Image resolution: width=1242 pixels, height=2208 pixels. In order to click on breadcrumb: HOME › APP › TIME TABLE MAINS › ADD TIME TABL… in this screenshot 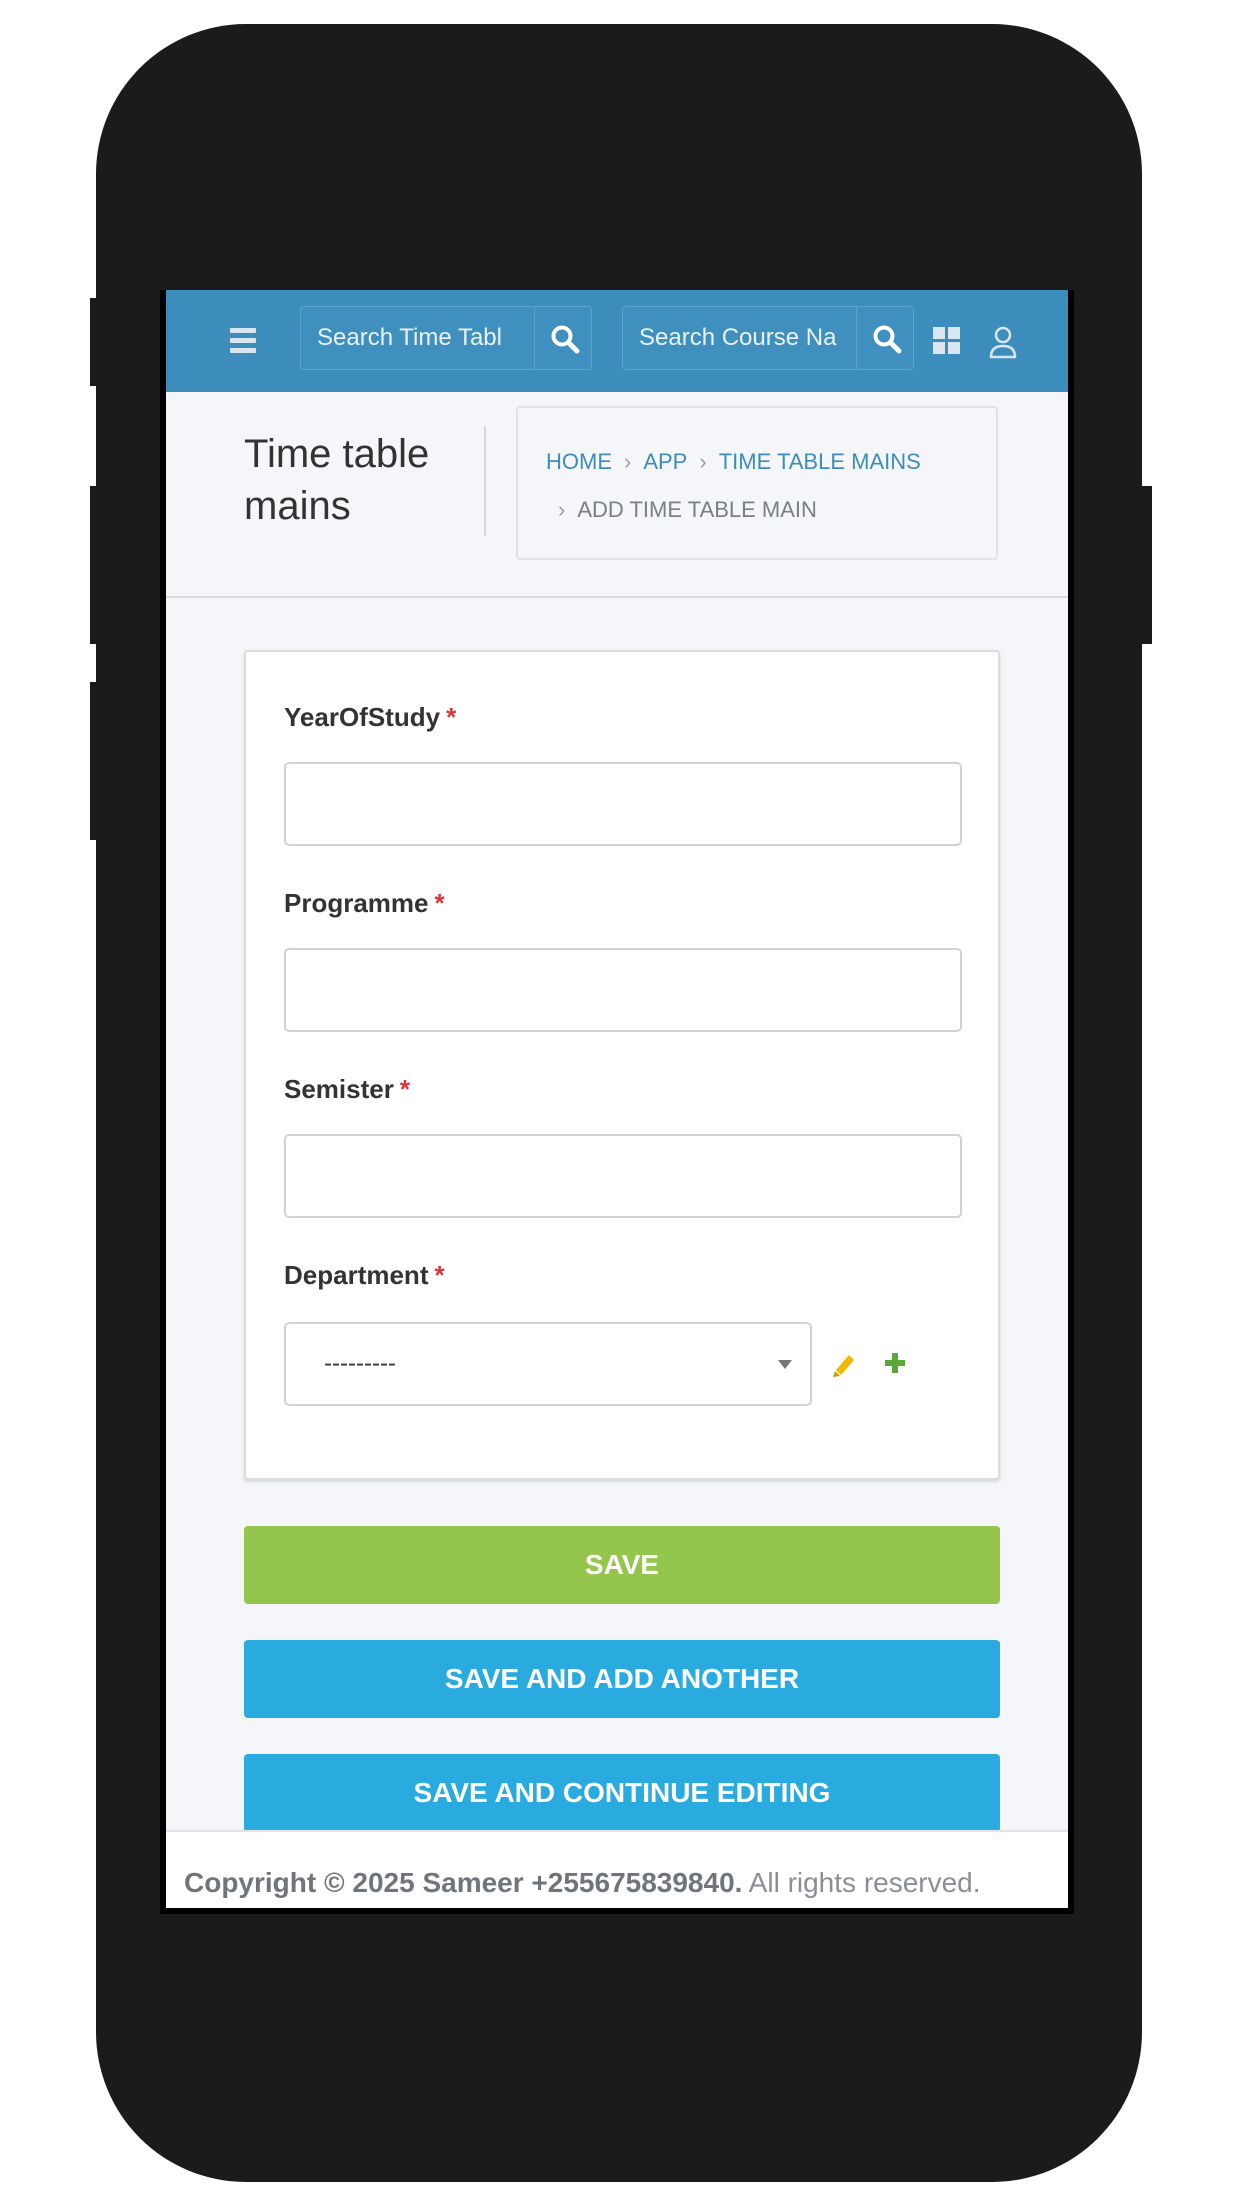, I will do `click(757, 483)`.